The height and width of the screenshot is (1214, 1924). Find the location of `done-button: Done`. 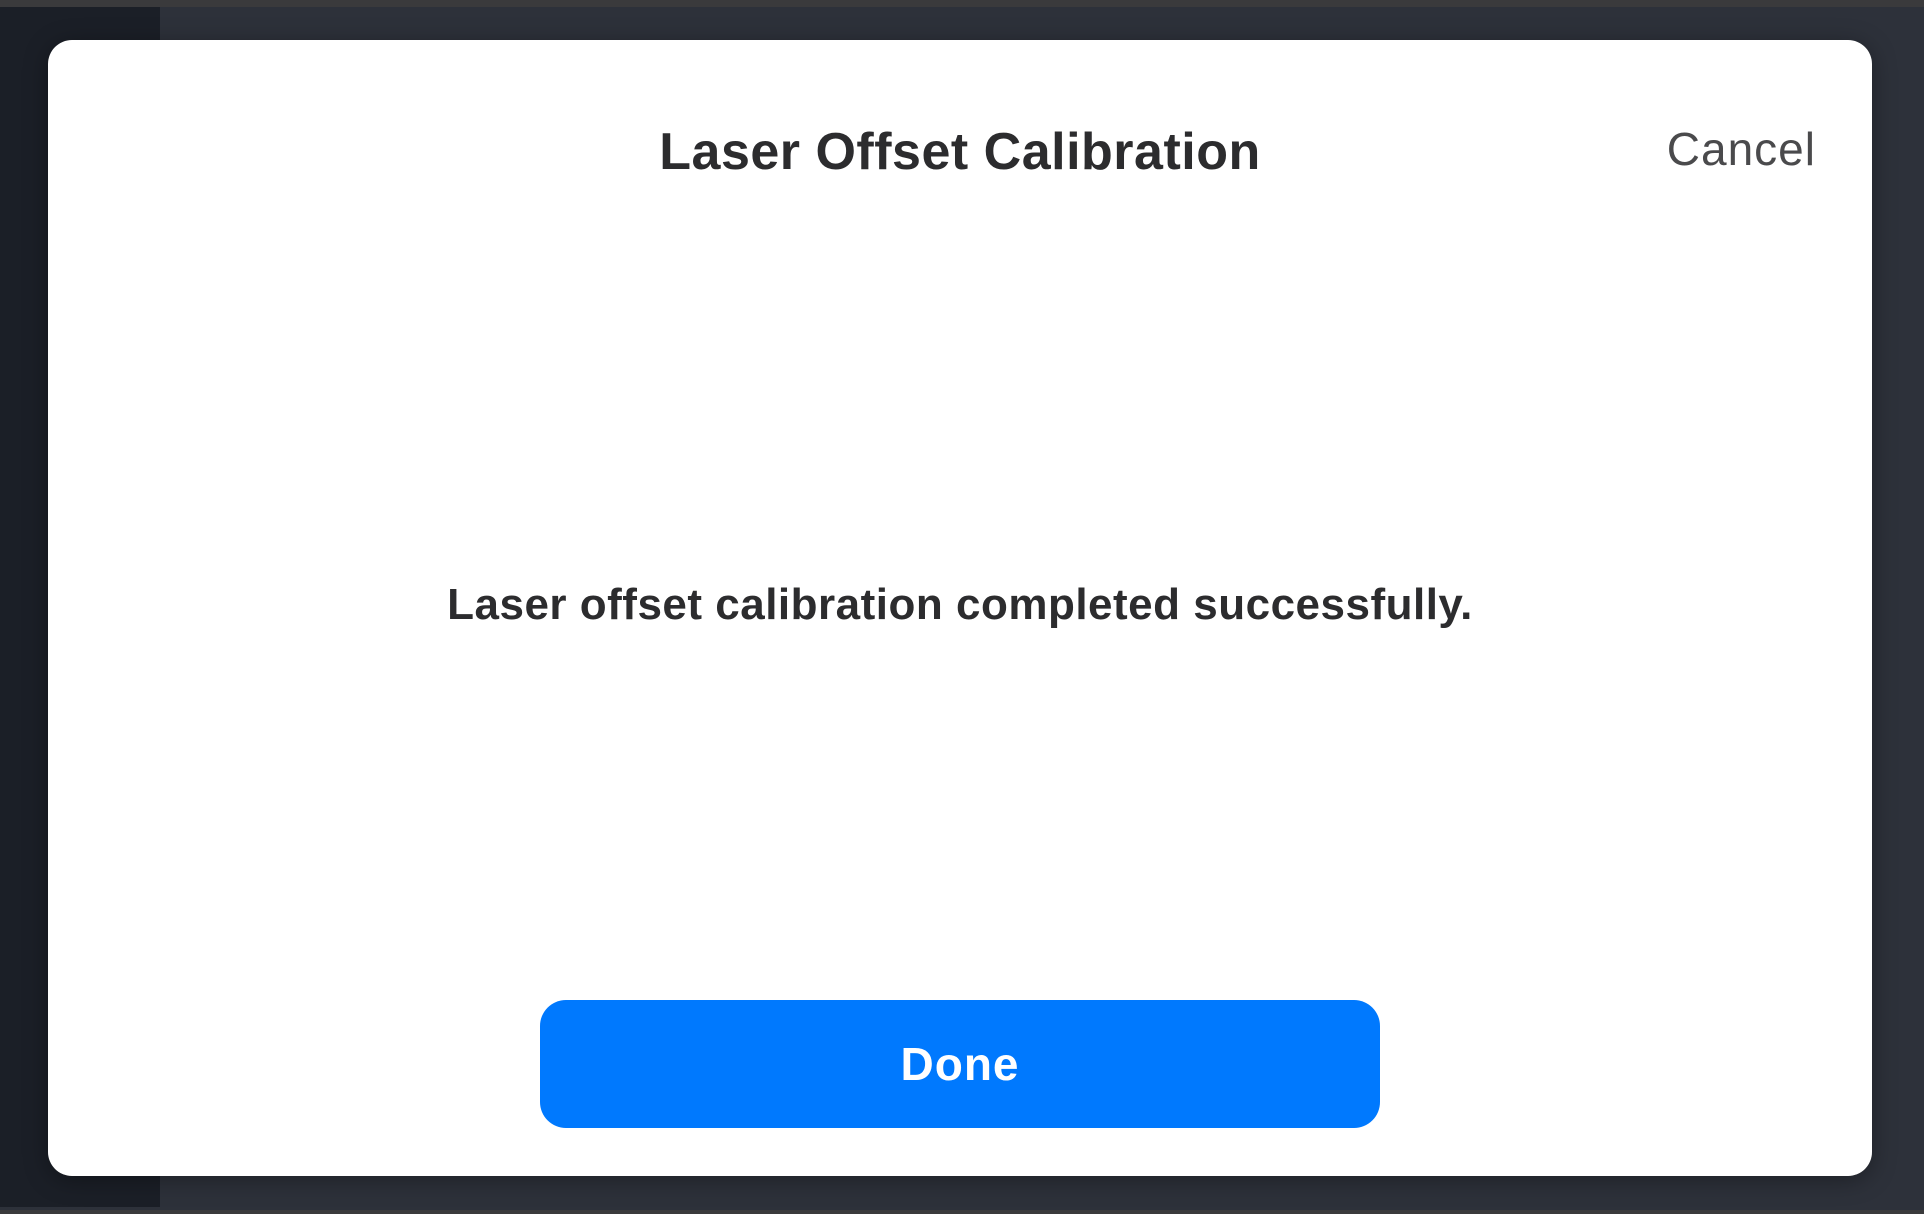

done-button: Done is located at coordinates (960, 1064).